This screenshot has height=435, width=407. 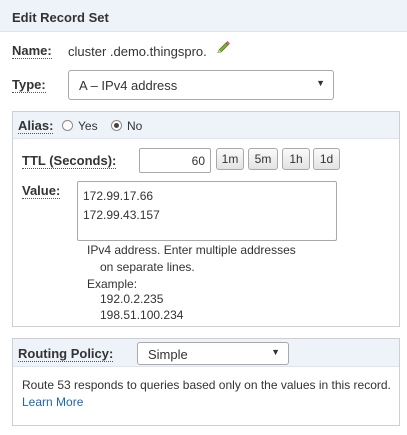 What do you see at coordinates (41, 191) in the screenshot?
I see `value-label: Value:` at bounding box center [41, 191].